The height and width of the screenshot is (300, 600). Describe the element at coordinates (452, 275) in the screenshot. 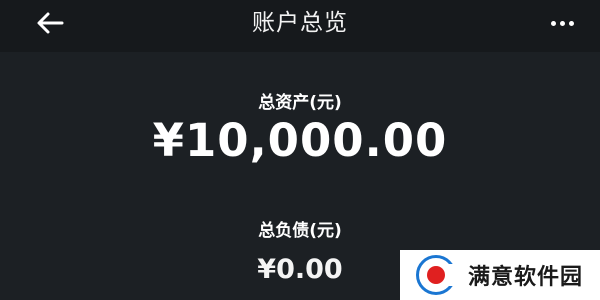

I see `watermark-logo-notch` at that location.